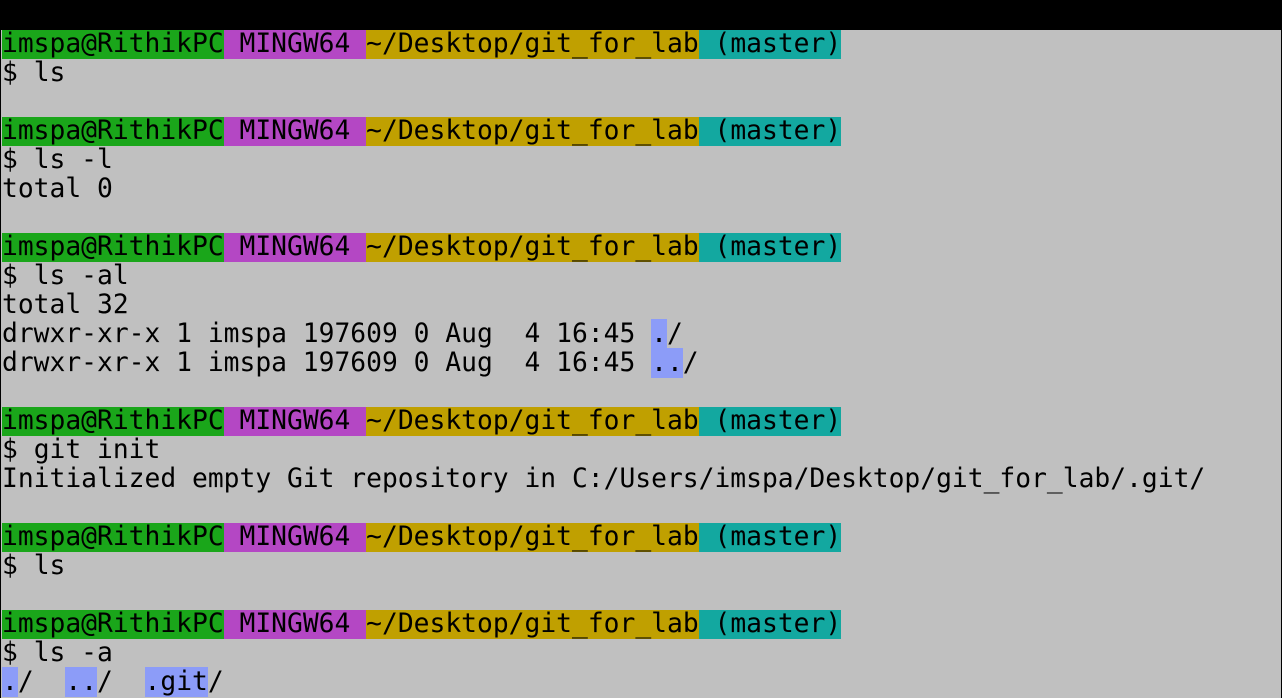 This screenshot has height=698, width=1282. What do you see at coordinates (641, 15) in the screenshot?
I see `window-top-bar` at bounding box center [641, 15].